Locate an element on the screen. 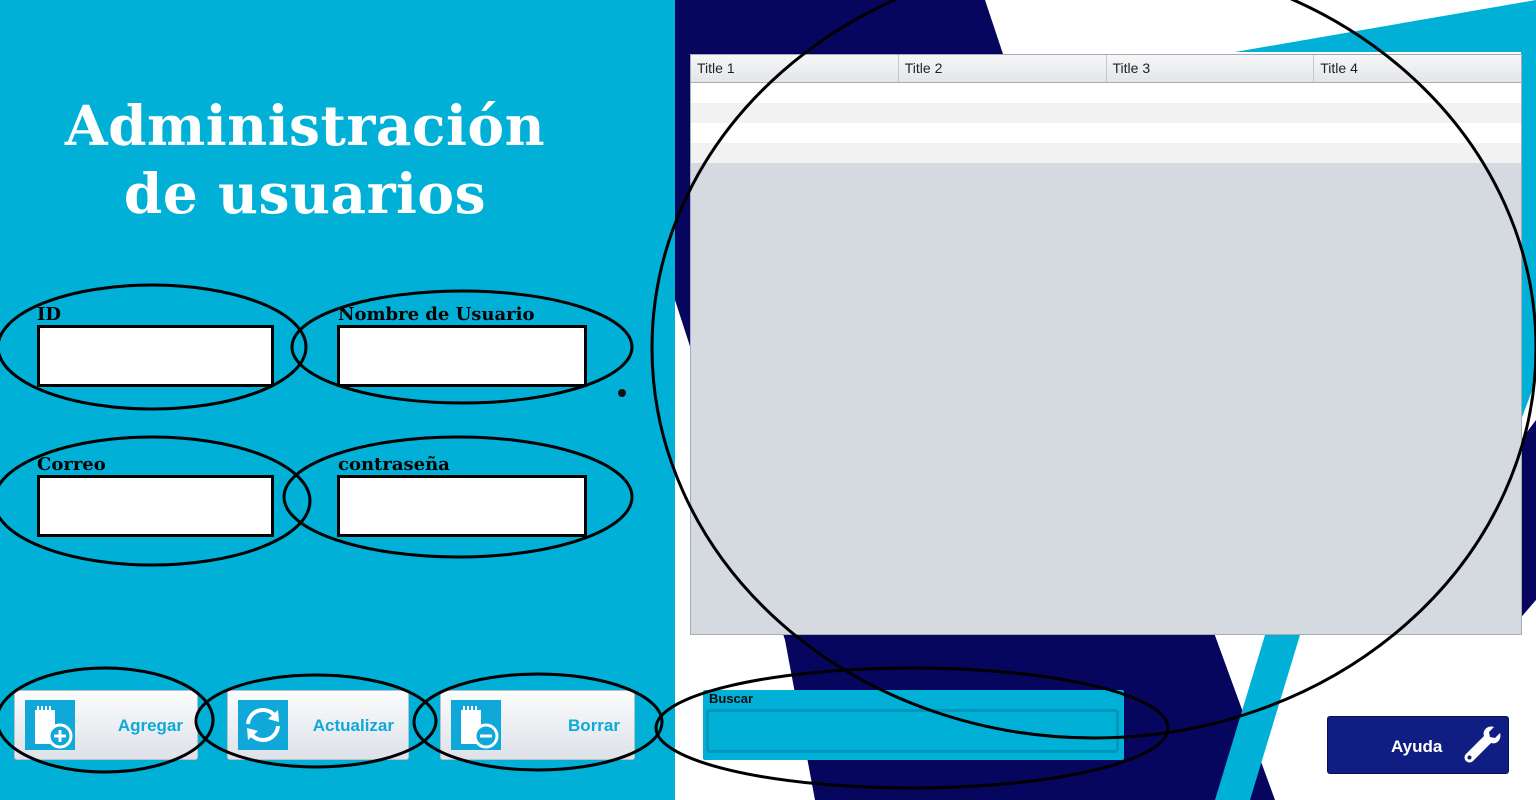 The image size is (1536, 800). delete-button: Borrar is located at coordinates (537, 725).